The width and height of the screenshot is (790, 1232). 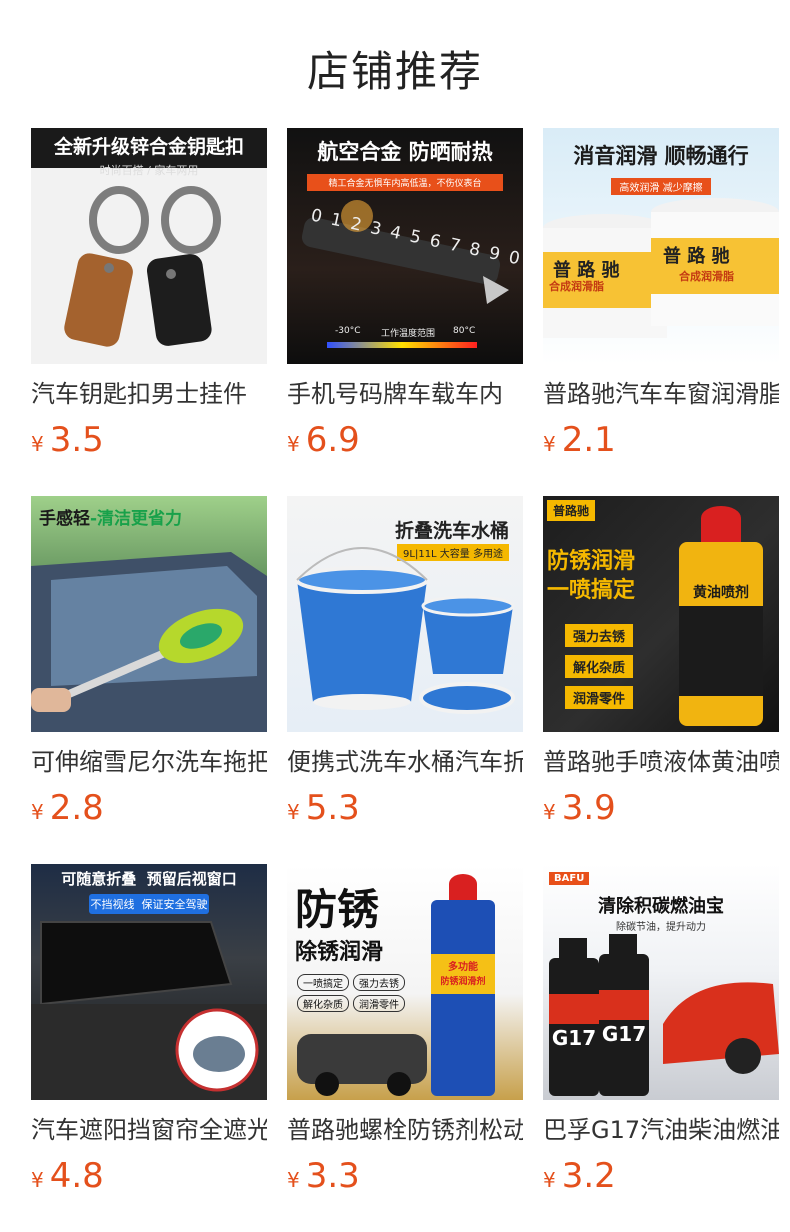 What do you see at coordinates (405, 1130) in the screenshot?
I see `product-name: 普路驰螺栓防锈剂松动剂` at bounding box center [405, 1130].